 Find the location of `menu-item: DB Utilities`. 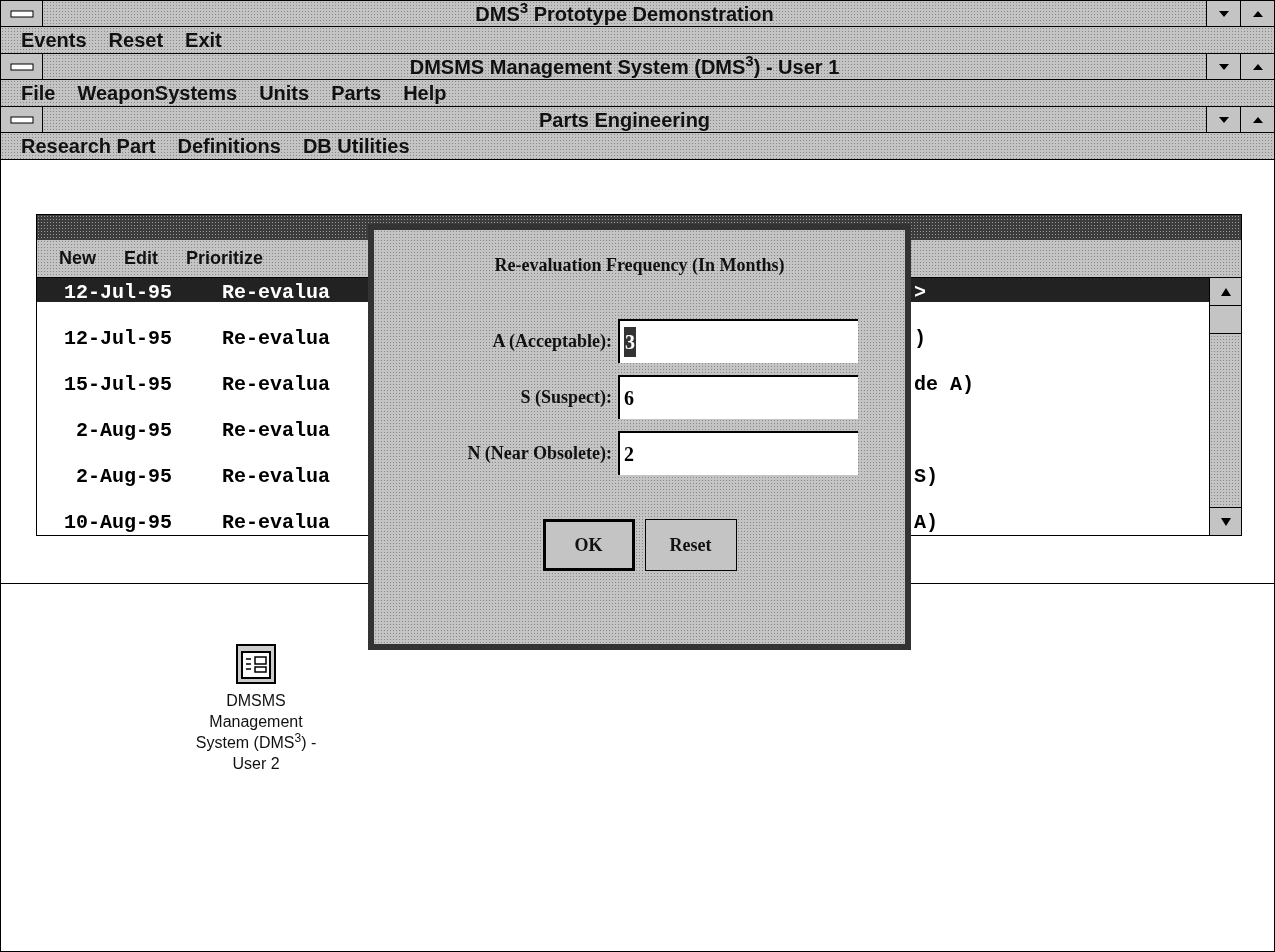

menu-item: DB Utilities is located at coordinates (356, 146).